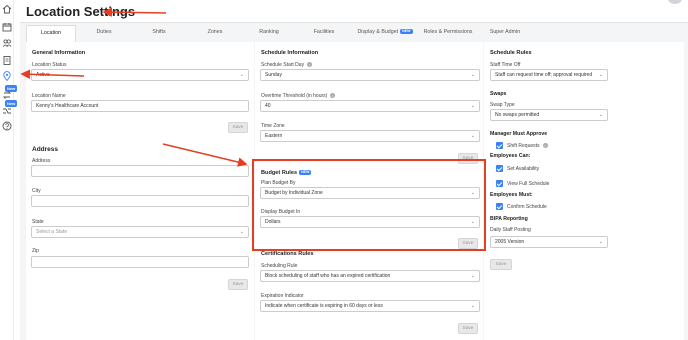  What do you see at coordinates (104, 33) in the screenshot?
I see `tab-duties: Duties` at bounding box center [104, 33].